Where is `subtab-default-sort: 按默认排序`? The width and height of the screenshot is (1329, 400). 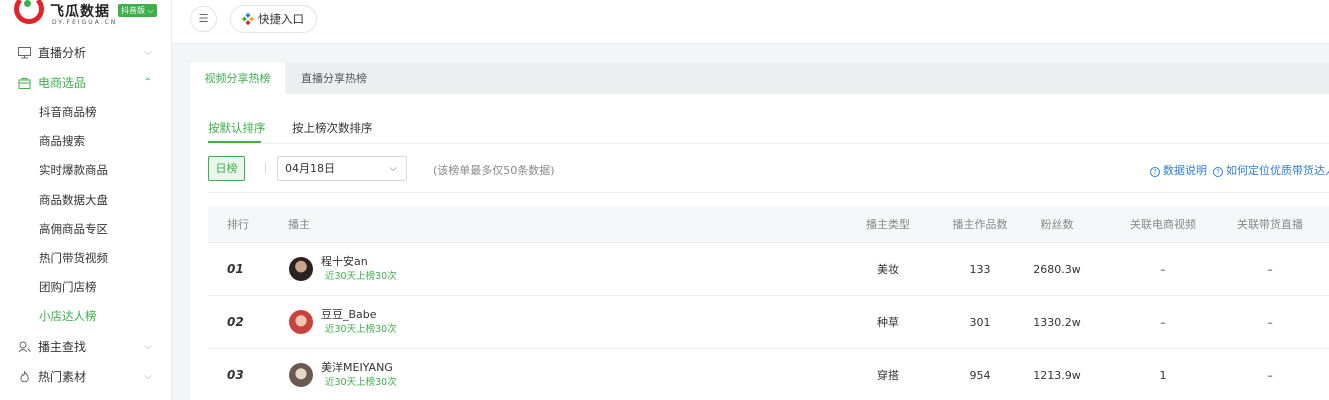
subtab-default-sort: 按默认排序 is located at coordinates (237, 128).